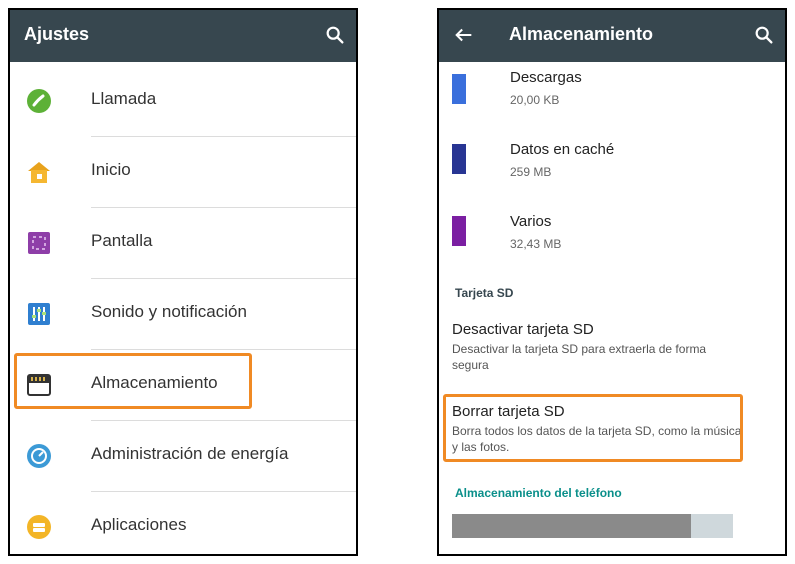  What do you see at coordinates (571, 526) in the screenshot?
I see `usage-bar-fill` at bounding box center [571, 526].